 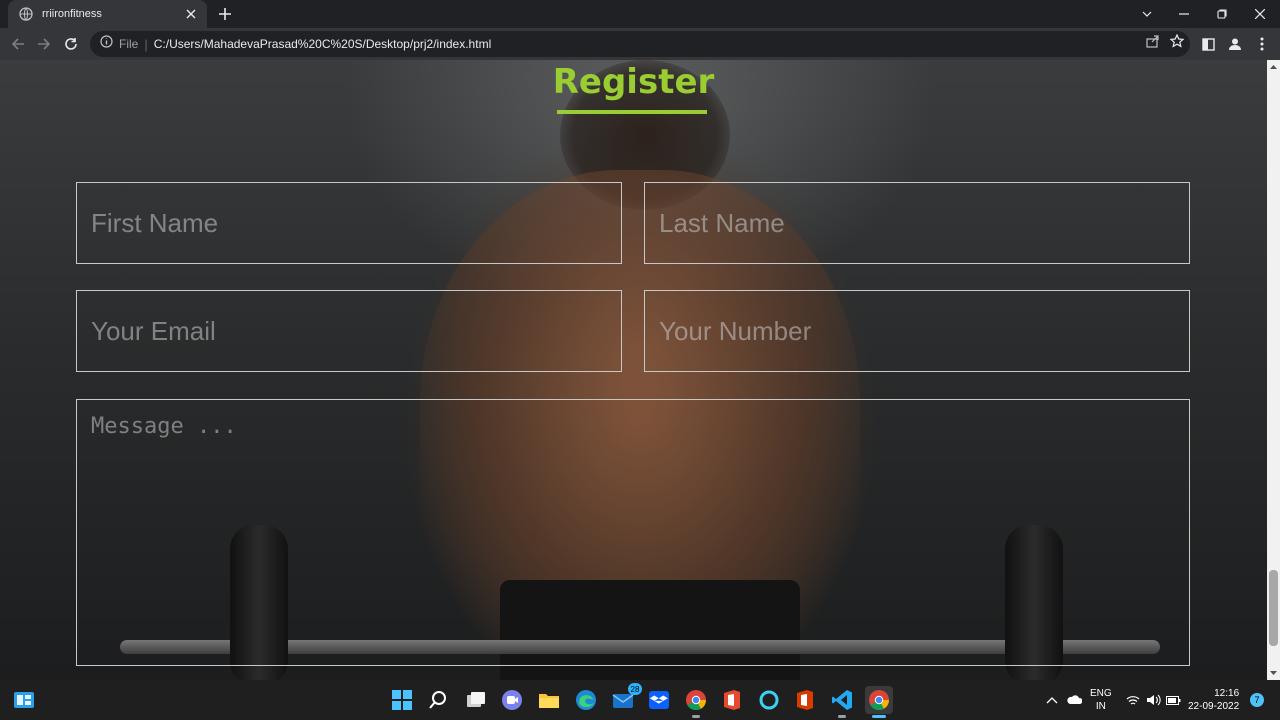 What do you see at coordinates (107, 14) in the screenshot?
I see `browser-tab: rriironfitness` at bounding box center [107, 14].